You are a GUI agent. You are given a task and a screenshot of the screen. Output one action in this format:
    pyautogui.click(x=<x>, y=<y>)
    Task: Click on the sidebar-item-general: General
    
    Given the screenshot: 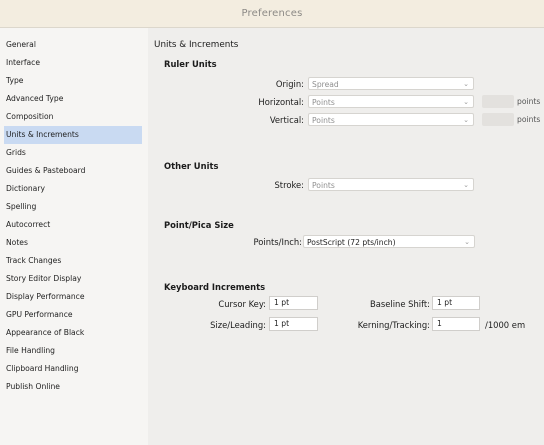 What is the action you would take?
    pyautogui.click(x=73, y=45)
    